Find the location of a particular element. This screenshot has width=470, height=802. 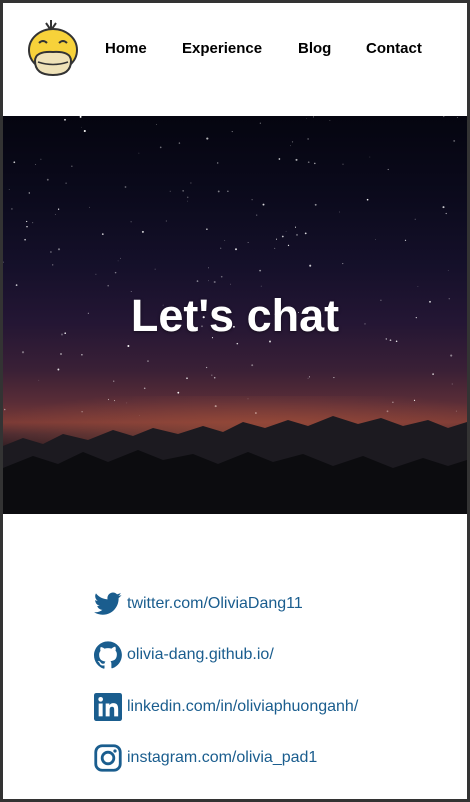

twitter-link-text: twitter.com/OliviaDang11 is located at coordinates (215, 604).